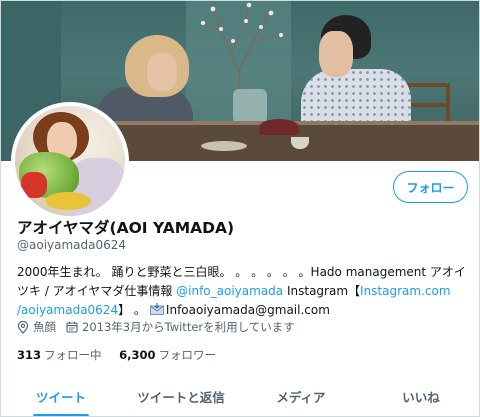 This screenshot has width=480, height=417. Describe the element at coordinates (157, 309) in the screenshot. I see `mail-icon` at that location.